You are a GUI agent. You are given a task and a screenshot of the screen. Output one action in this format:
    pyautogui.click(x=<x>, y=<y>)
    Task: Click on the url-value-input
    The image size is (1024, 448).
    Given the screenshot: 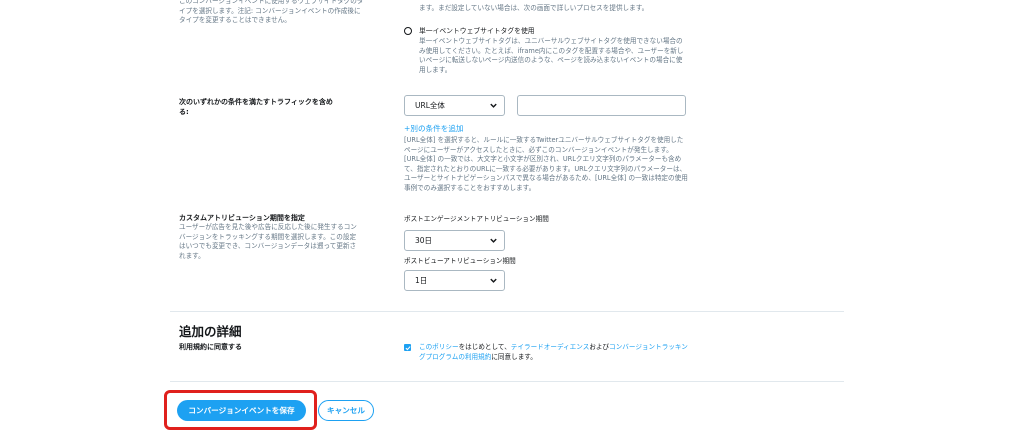 What is the action you would take?
    pyautogui.click(x=601, y=105)
    